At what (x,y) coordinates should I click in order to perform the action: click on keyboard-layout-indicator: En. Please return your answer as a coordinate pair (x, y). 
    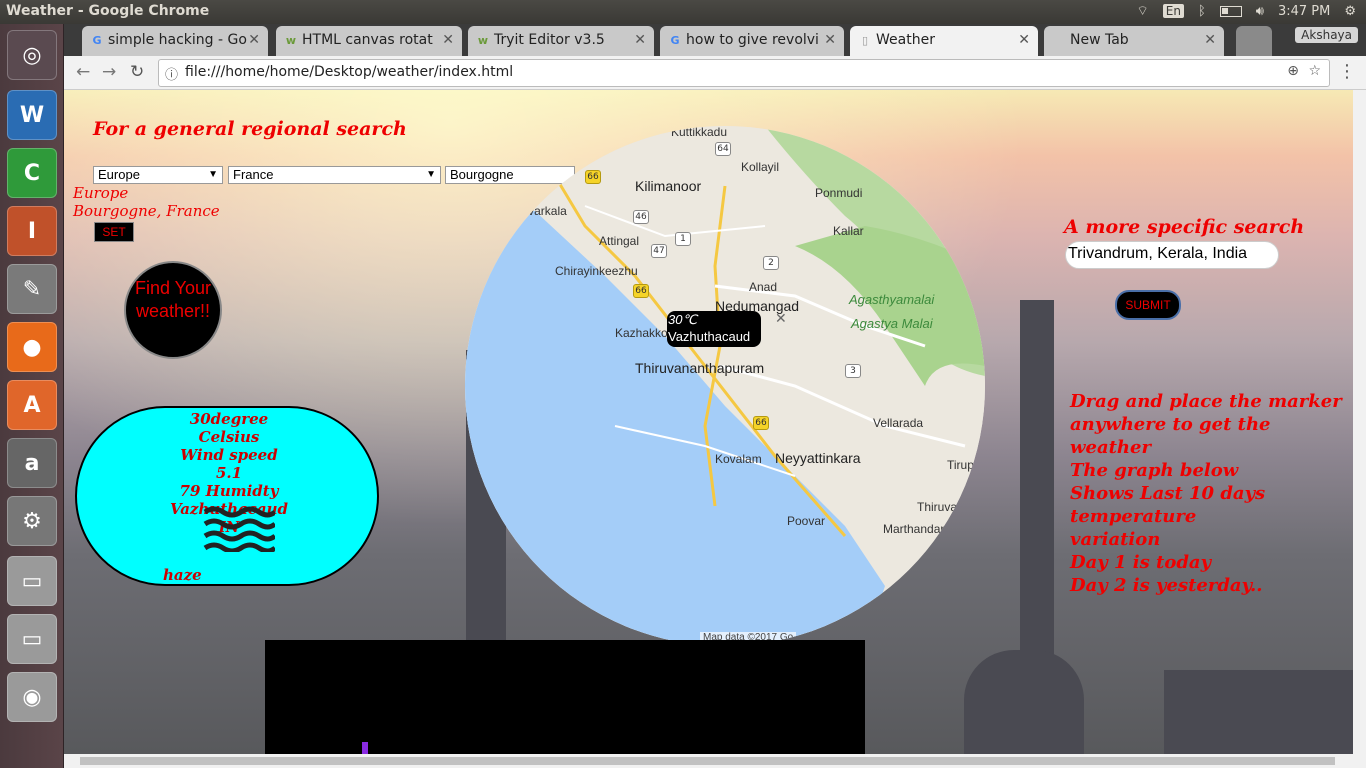
    Looking at the image, I should click on (1173, 11).